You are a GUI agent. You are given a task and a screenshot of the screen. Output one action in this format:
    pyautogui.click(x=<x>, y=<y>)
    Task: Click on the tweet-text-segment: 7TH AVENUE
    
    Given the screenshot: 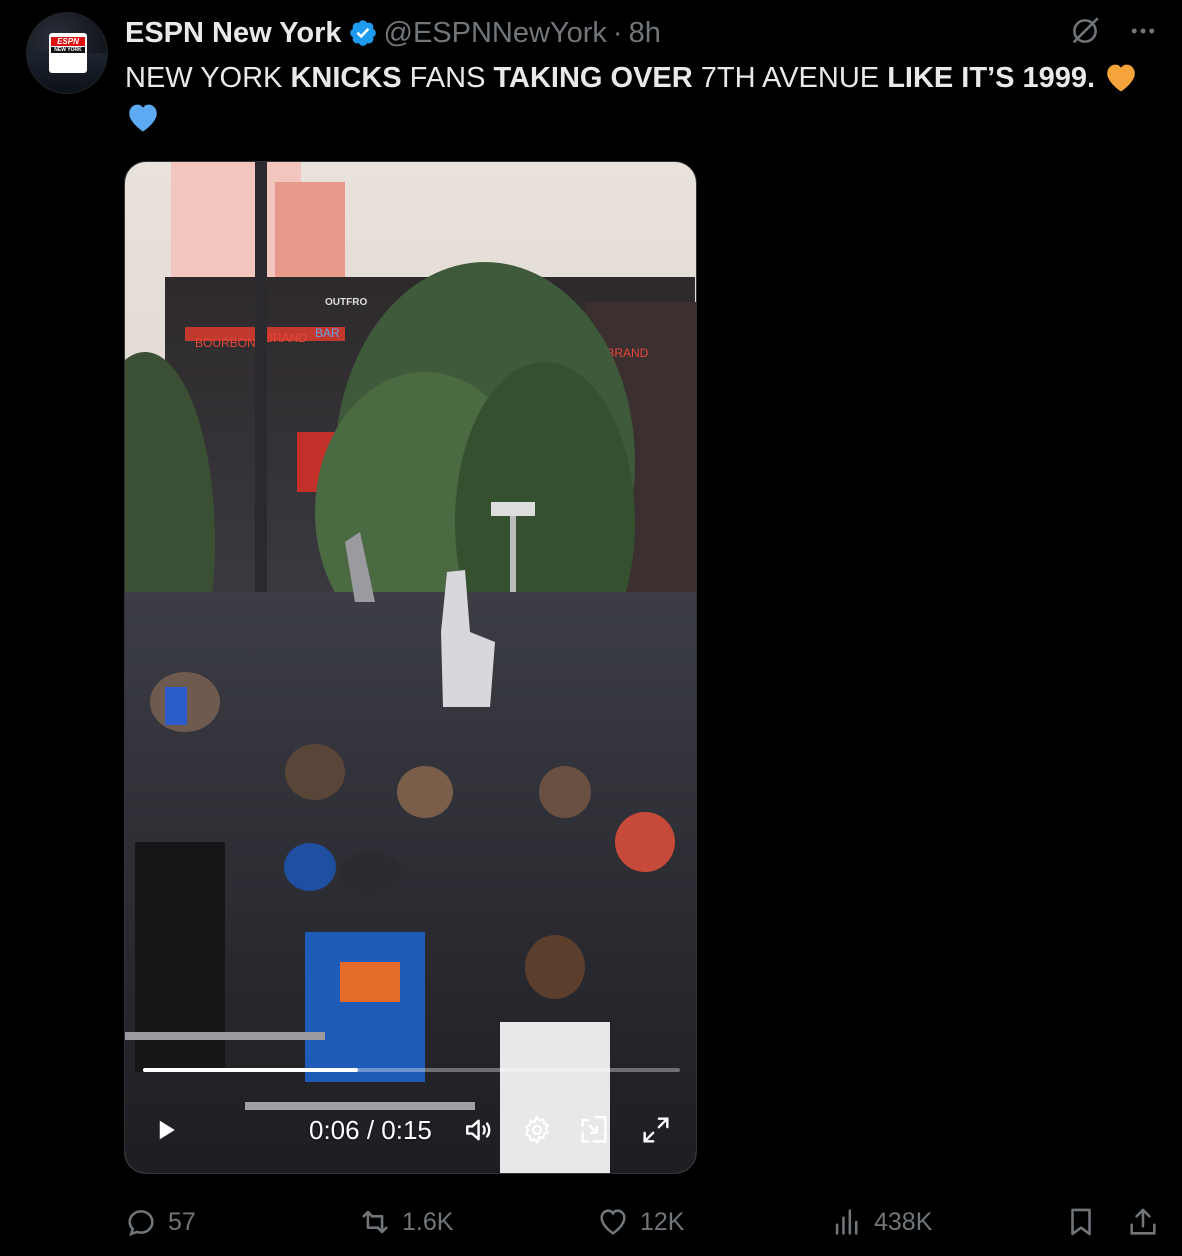 What is the action you would take?
    pyautogui.click(x=790, y=78)
    